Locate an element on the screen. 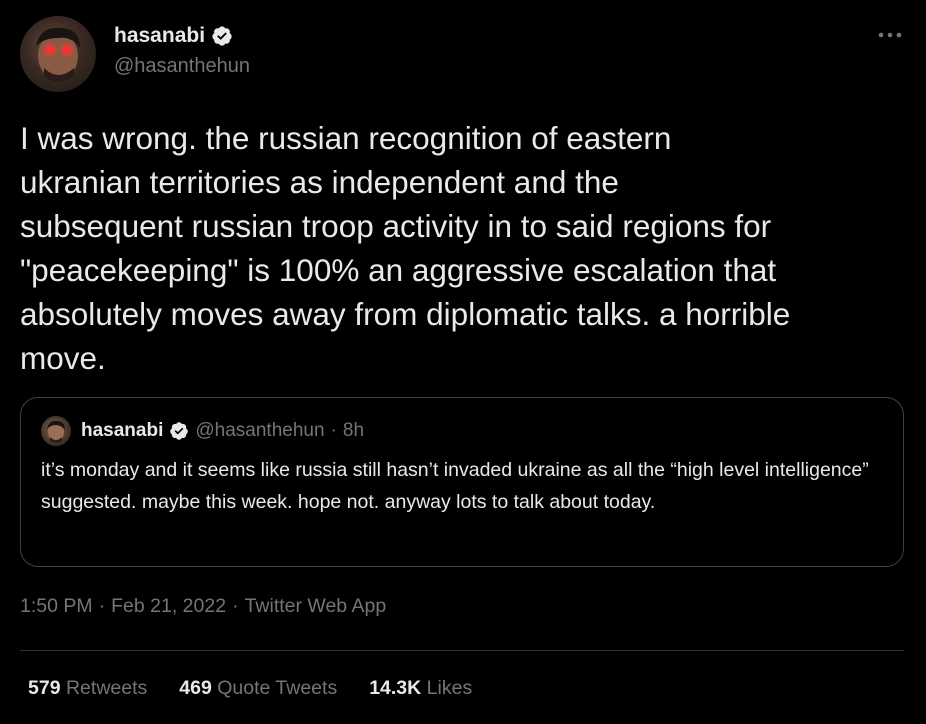 This screenshot has width=926, height=724. quoted-tweet-header: hasanabi @hasanthehun · 8h is located at coordinates (202, 431).